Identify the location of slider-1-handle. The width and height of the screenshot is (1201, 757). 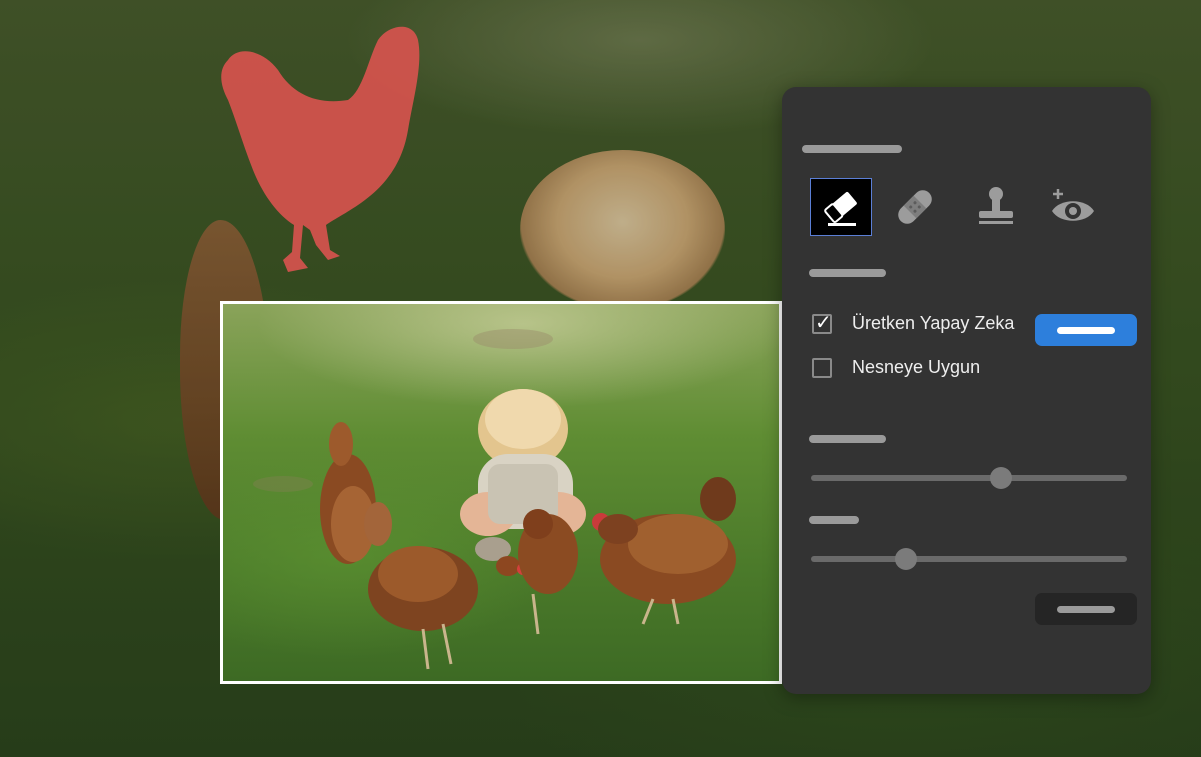
(1000, 478).